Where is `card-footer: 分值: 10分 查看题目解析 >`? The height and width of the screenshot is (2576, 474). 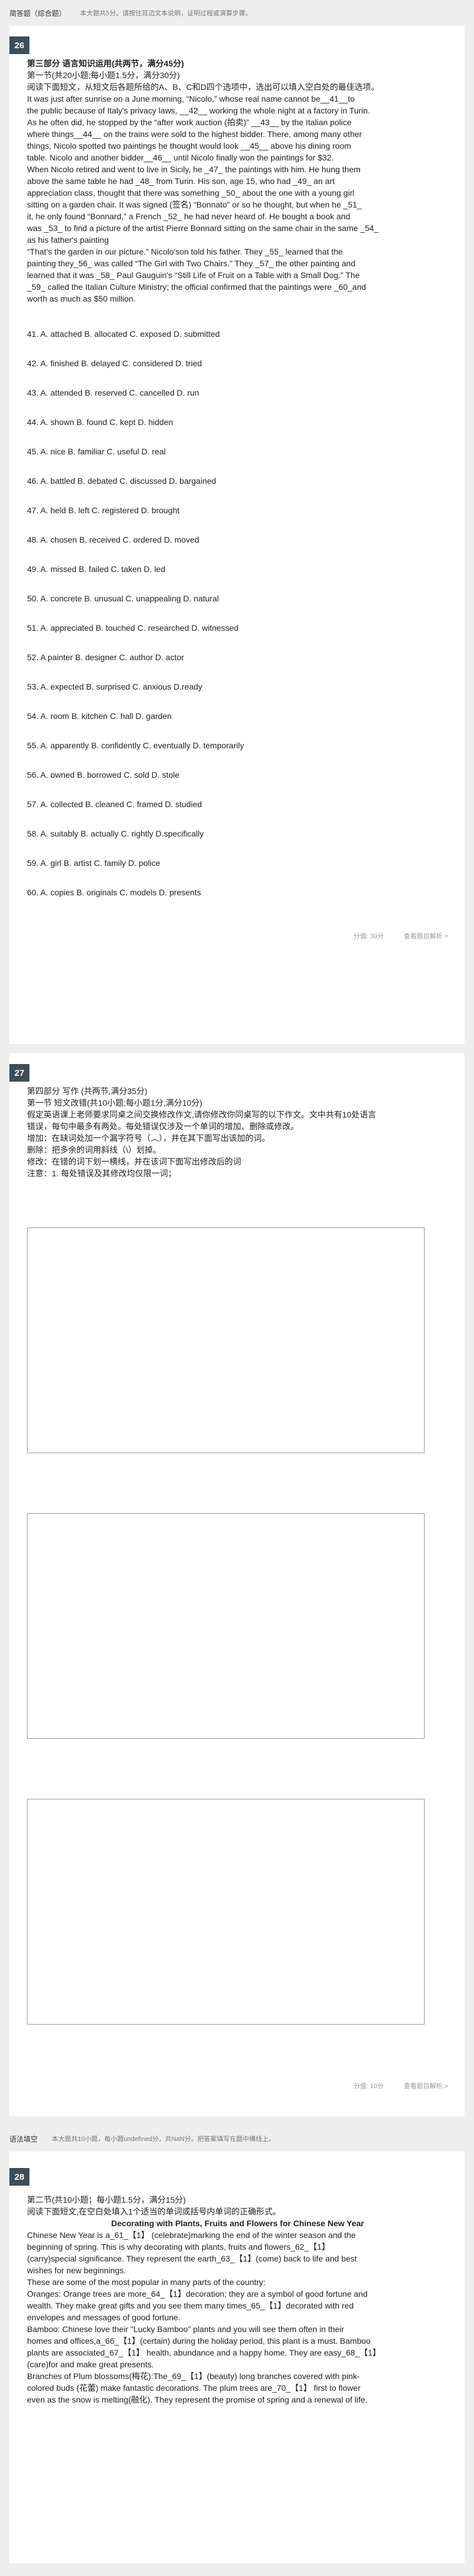
card-footer: 分值: 10分 查看题目解析 > is located at coordinates (238, 2085).